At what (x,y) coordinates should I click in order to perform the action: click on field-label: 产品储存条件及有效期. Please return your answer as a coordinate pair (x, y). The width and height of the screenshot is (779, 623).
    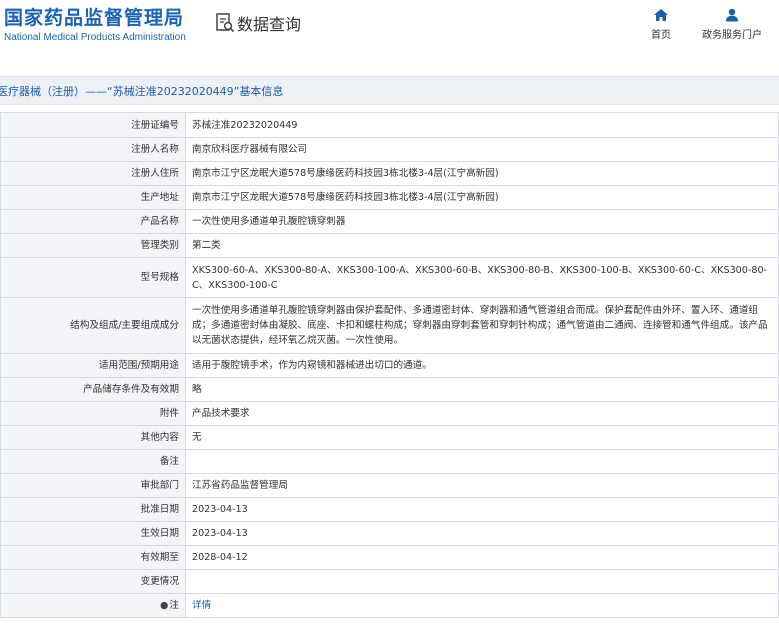
    Looking at the image, I should click on (93, 389).